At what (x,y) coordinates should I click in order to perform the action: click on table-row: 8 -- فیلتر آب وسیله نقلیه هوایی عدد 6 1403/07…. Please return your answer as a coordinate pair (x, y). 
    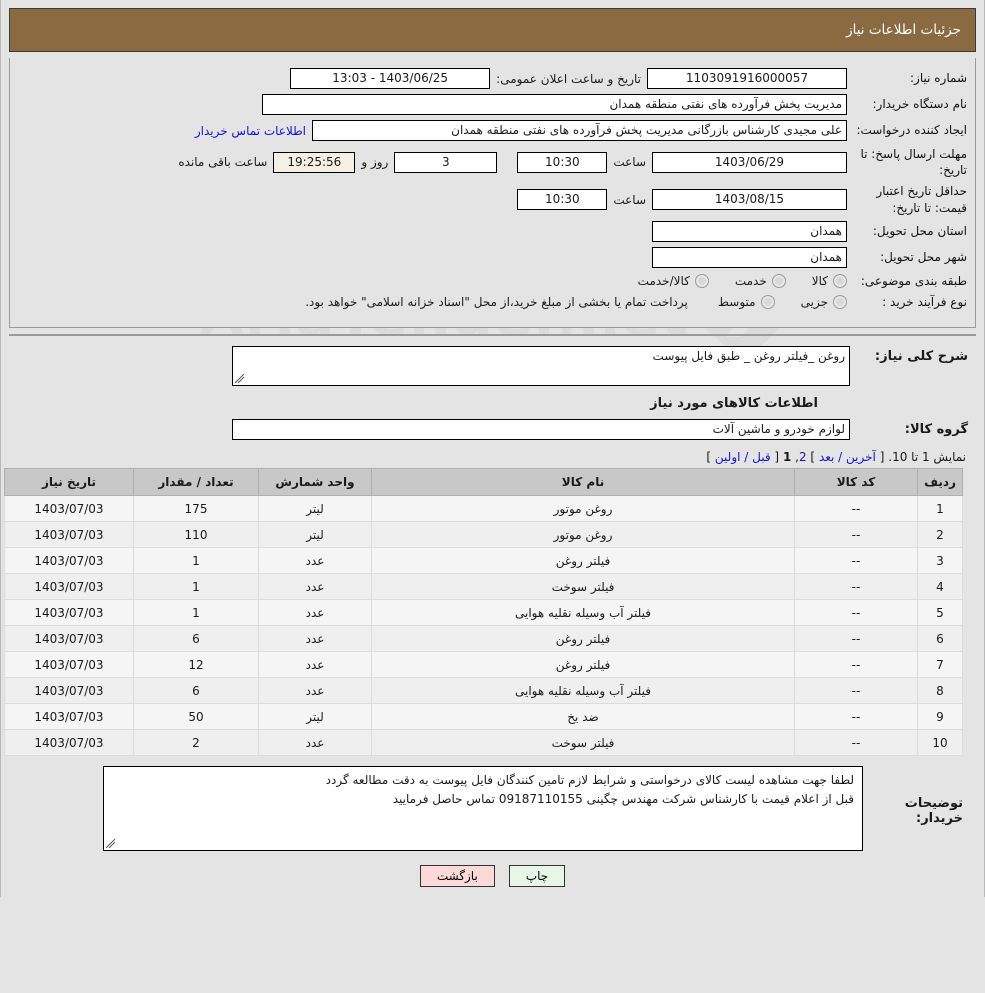
    Looking at the image, I should click on (483, 691).